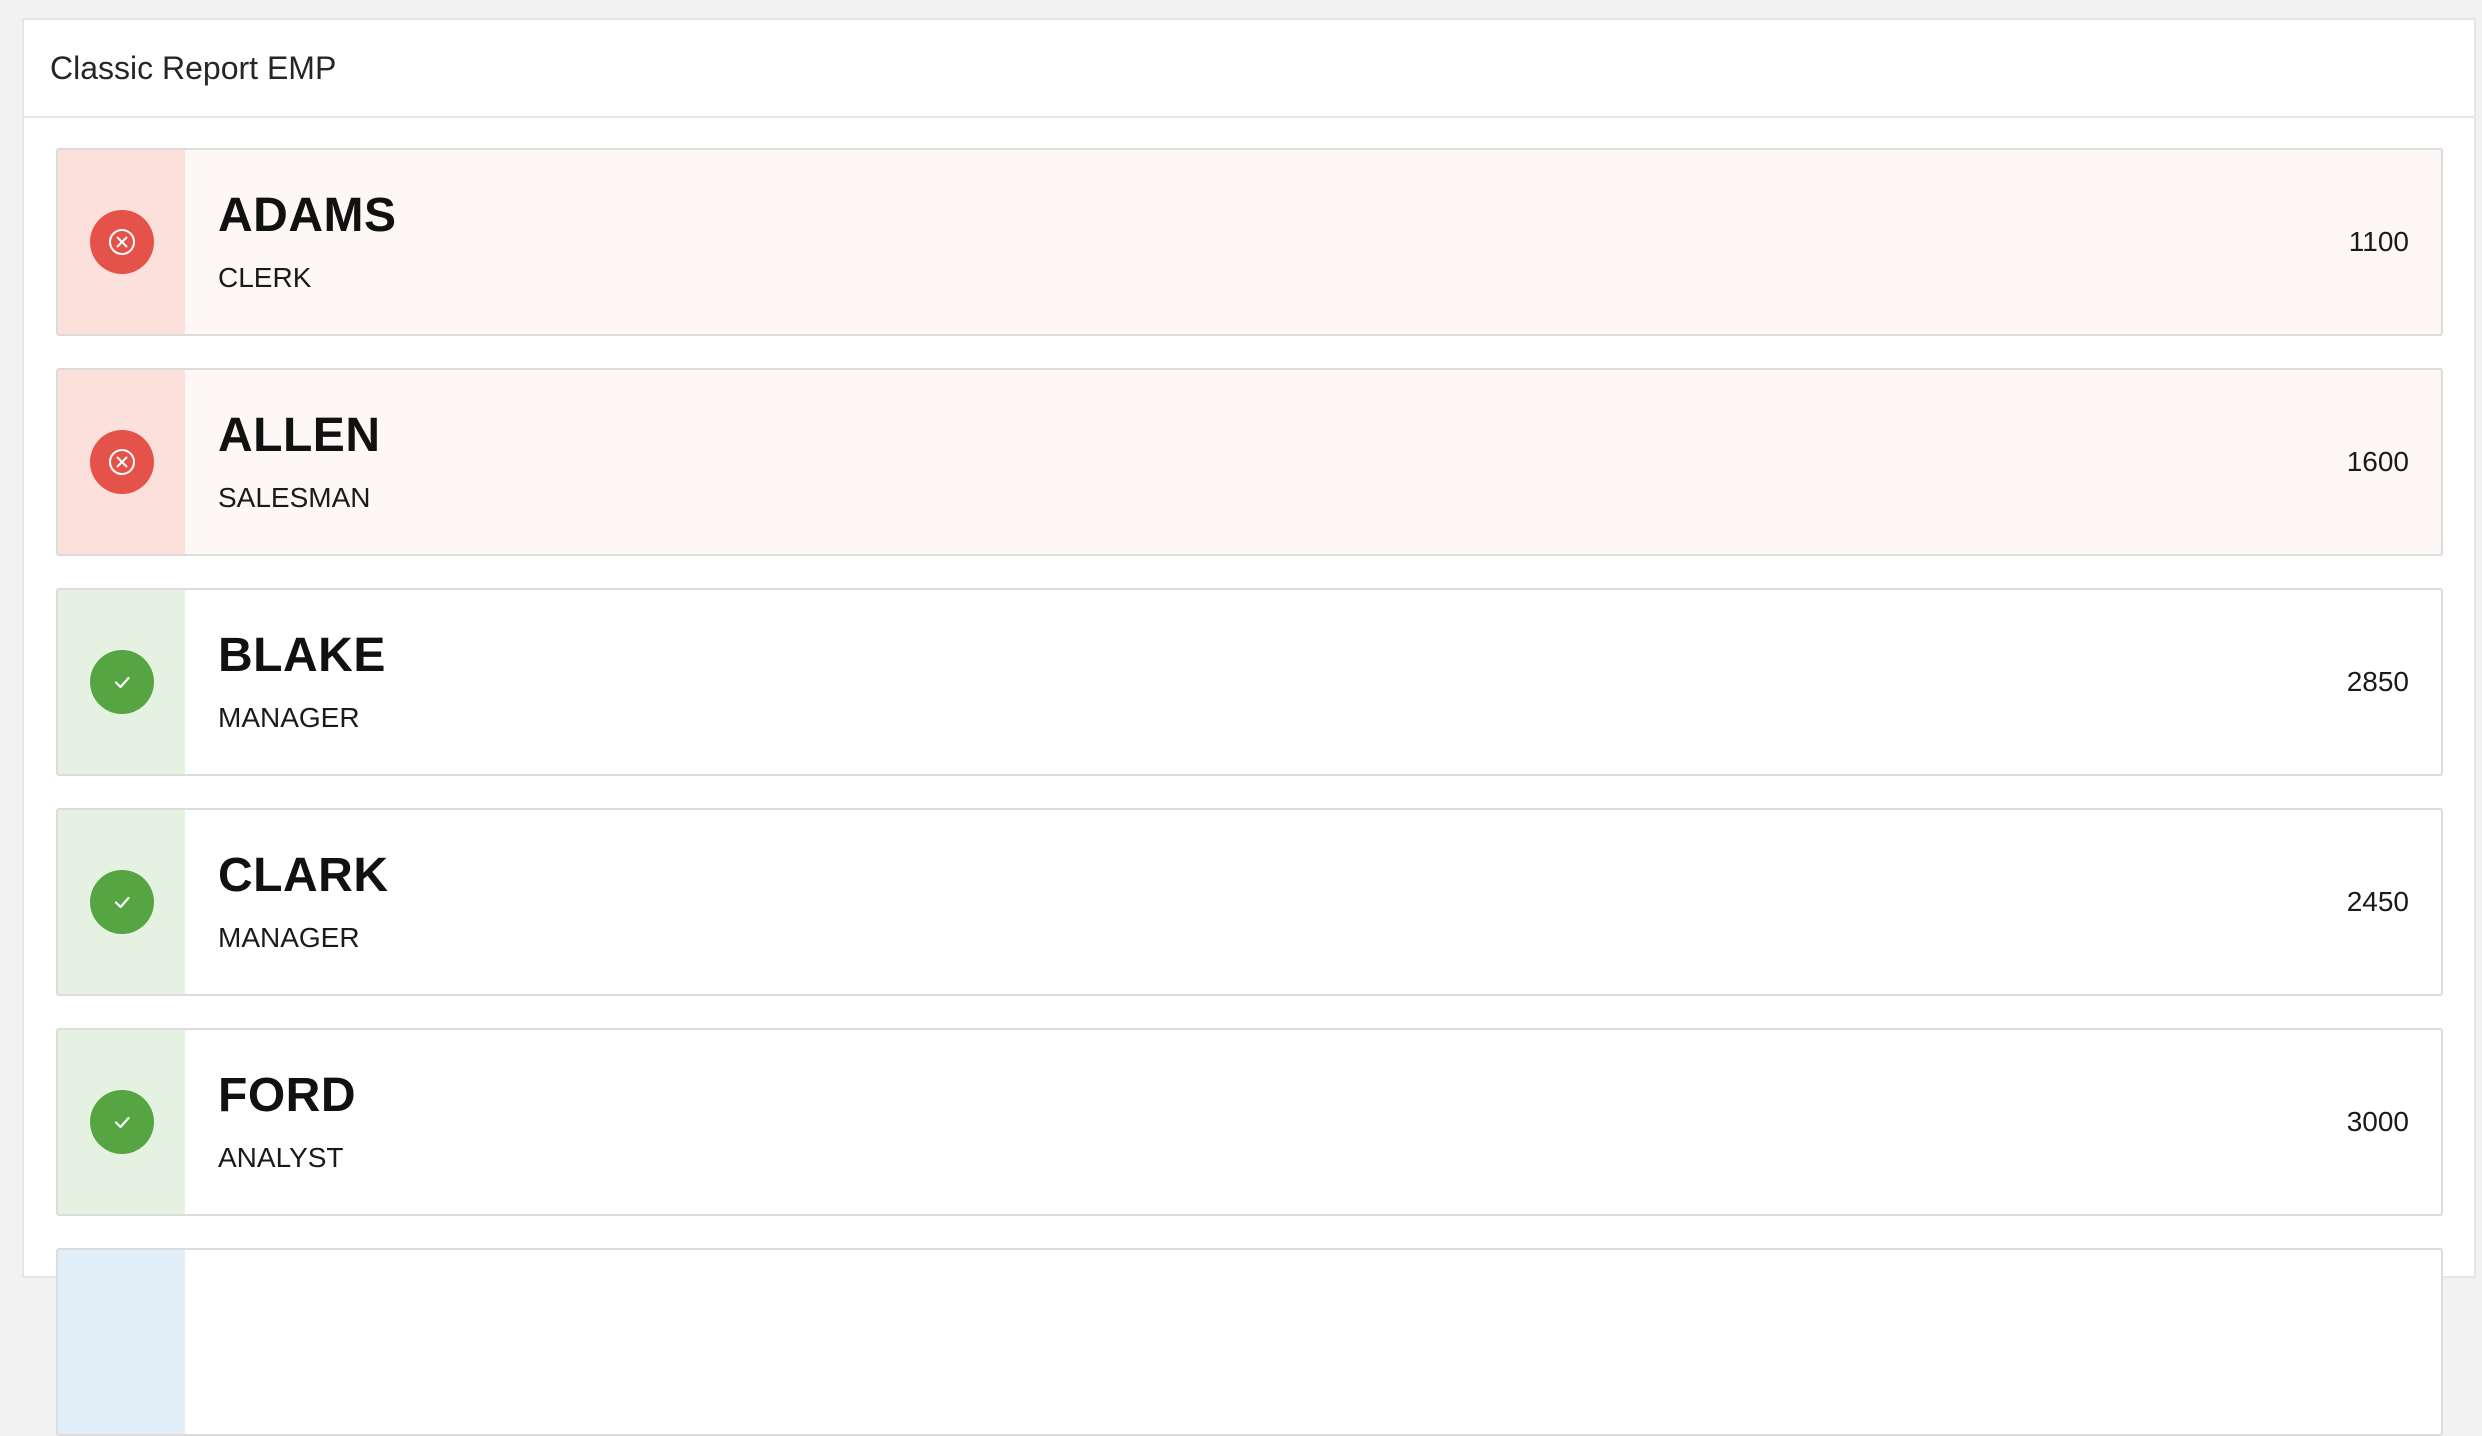 Image resolution: width=2482 pixels, height=1436 pixels. Describe the element at coordinates (1297, 1342) in the screenshot. I see `row-content` at that location.